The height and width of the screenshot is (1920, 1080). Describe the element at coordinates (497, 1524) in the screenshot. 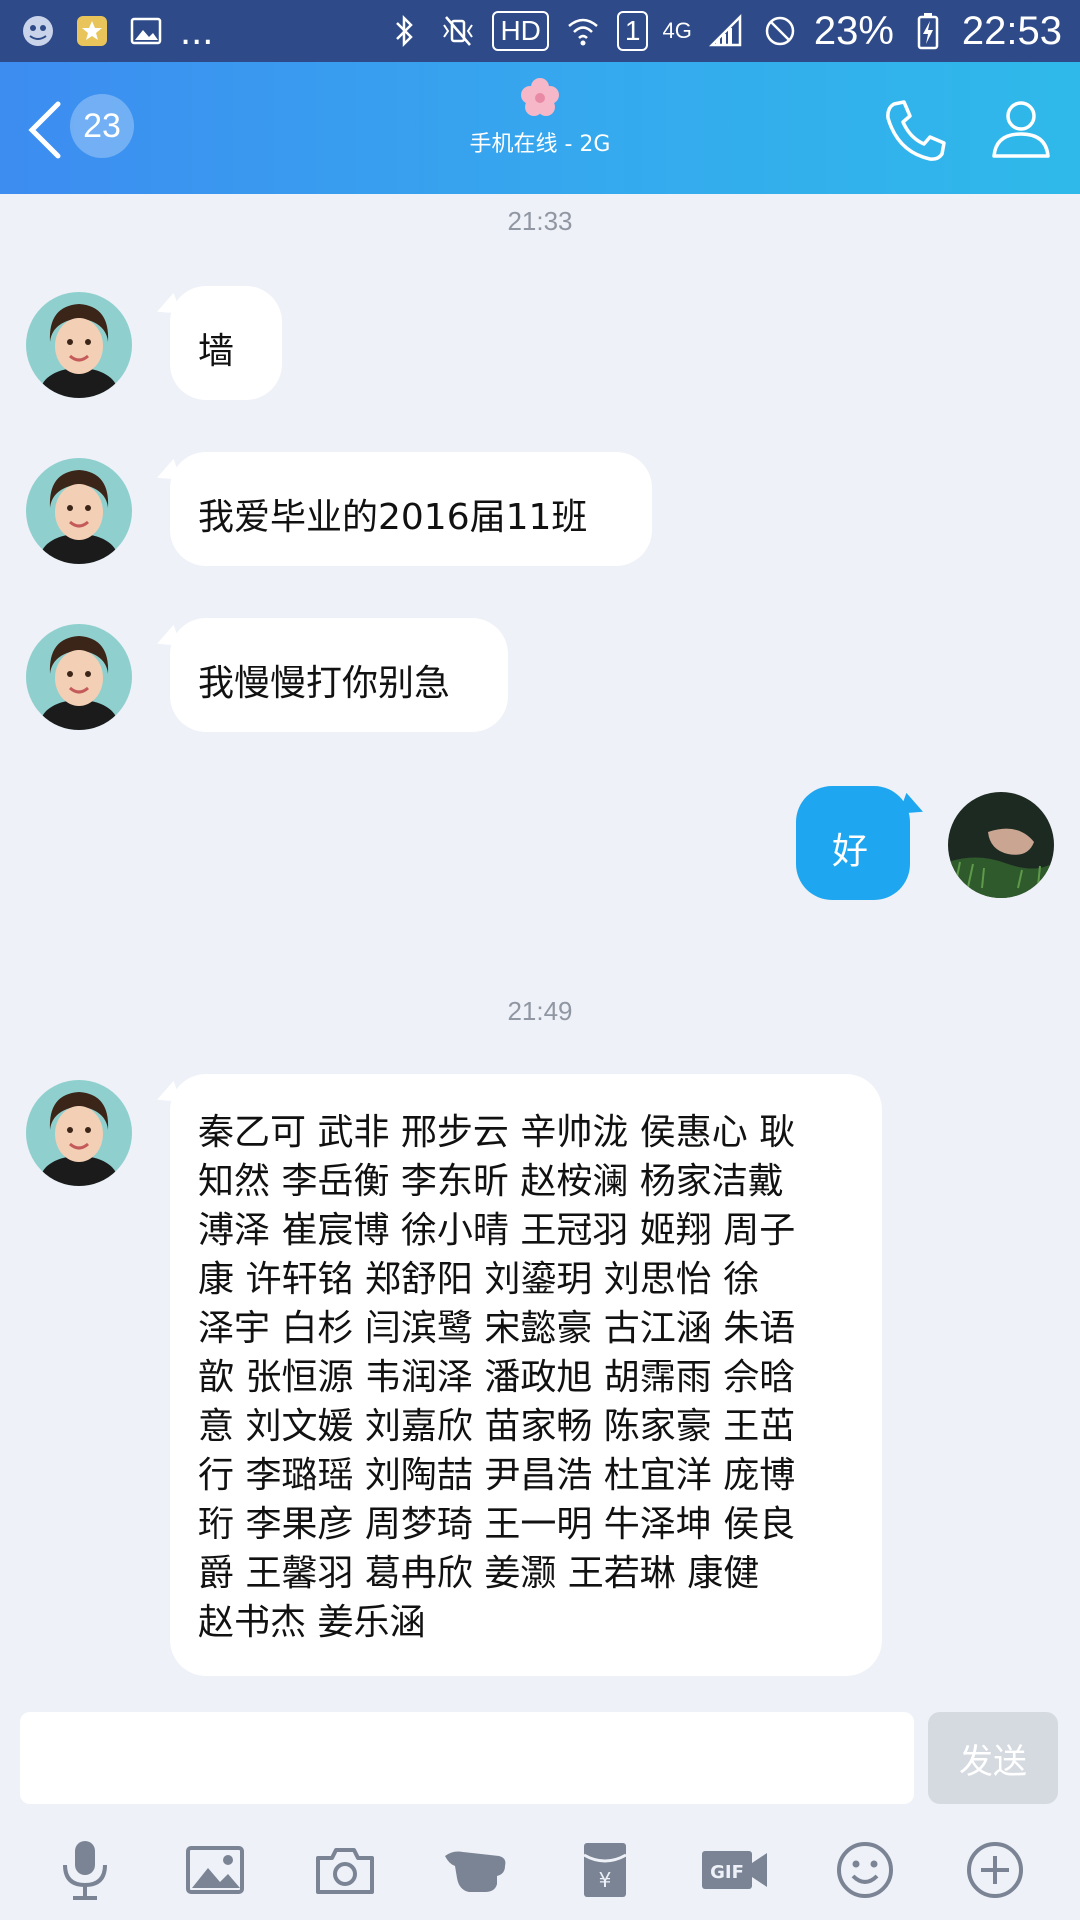

I see `message-line: 珩 李果彦 周梦琦 王一明 牛泽坤 侯良` at that location.